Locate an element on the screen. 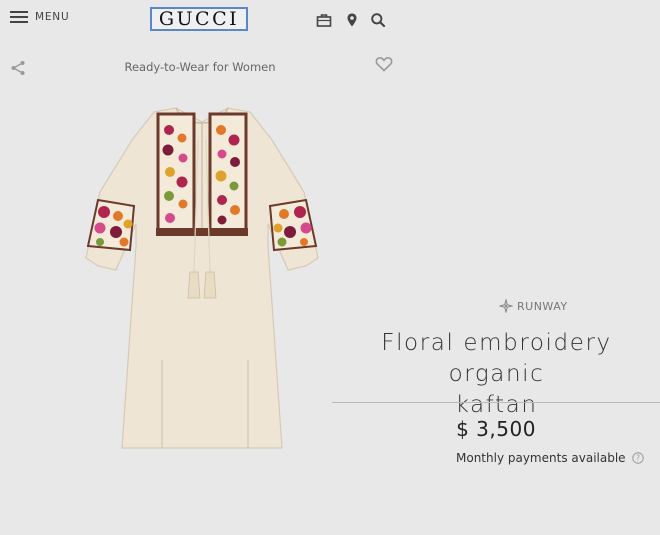 Image resolution: width=660 pixels, height=535 pixels. product-title-line-1: Floral embroidery organic is located at coordinates (496, 358).